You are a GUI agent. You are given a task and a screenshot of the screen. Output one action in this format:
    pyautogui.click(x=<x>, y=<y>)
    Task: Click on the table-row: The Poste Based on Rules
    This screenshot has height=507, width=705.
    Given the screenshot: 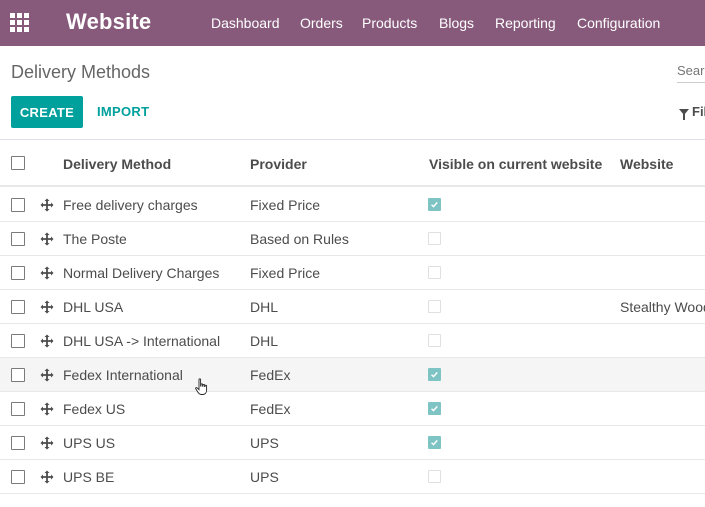 What is the action you would take?
    pyautogui.click(x=352, y=239)
    